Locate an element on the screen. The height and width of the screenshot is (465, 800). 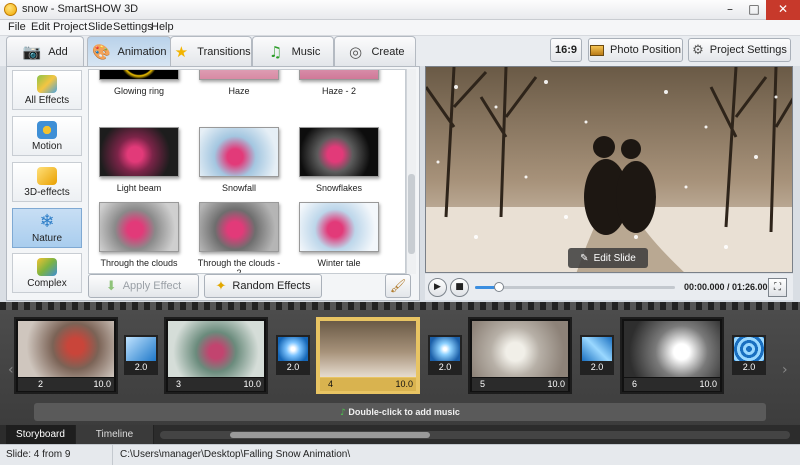
tab-storyboard: Storyboard is located at coordinates (41, 434).